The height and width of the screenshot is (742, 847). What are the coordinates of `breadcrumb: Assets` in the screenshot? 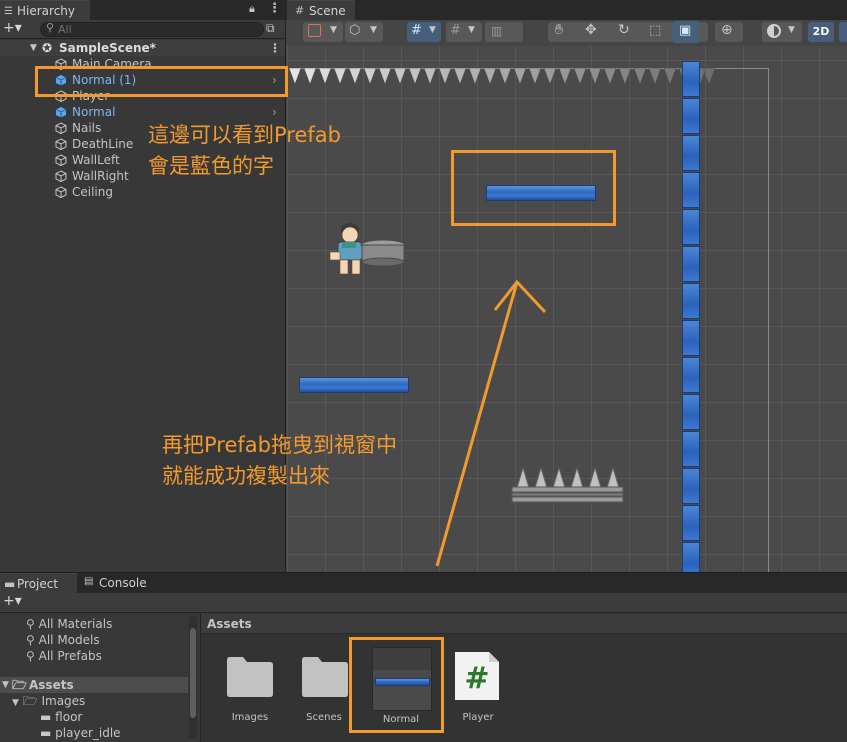 It's located at (524, 624).